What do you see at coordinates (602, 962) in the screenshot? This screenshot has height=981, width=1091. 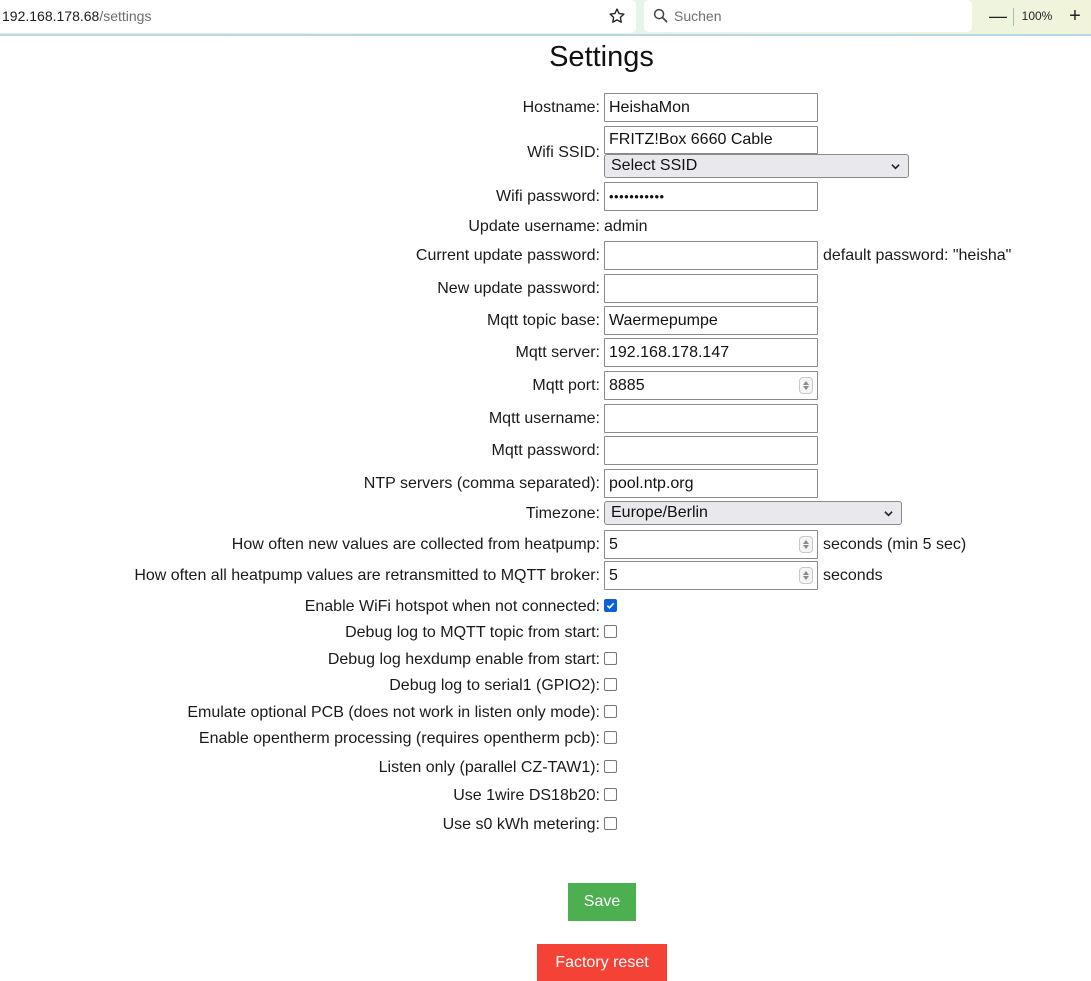 I see `factory-reset-button: Factory reset` at bounding box center [602, 962].